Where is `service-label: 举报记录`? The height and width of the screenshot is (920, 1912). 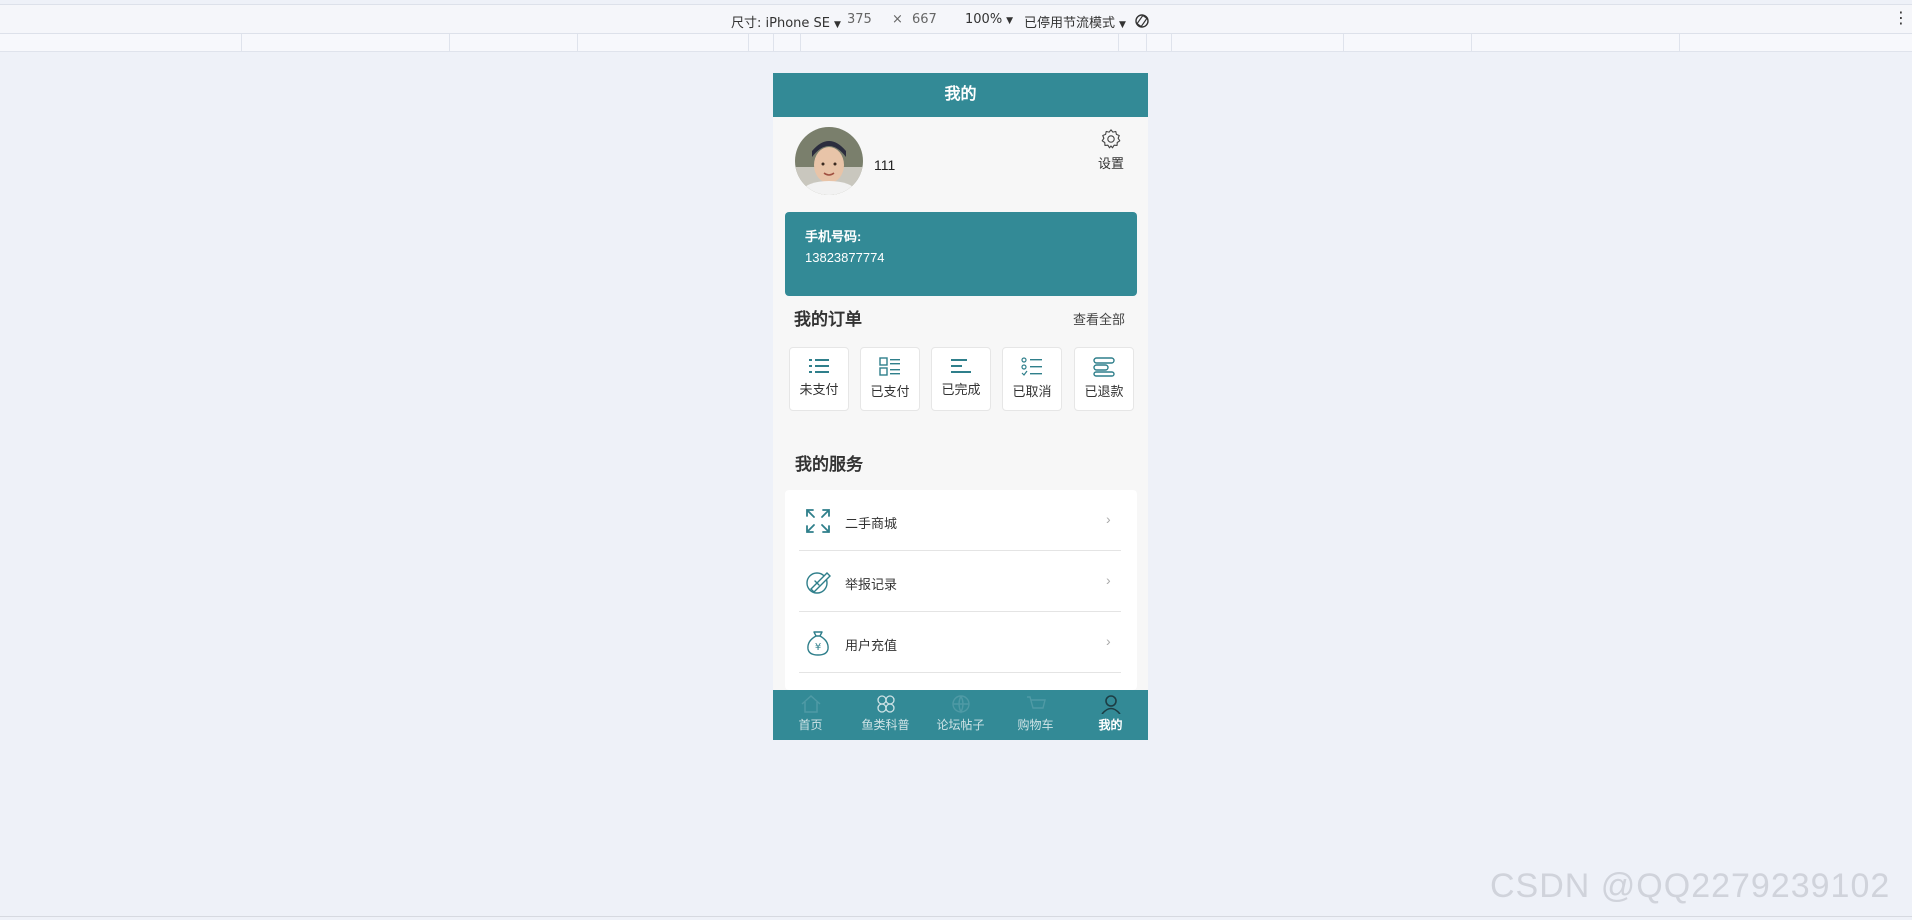
service-label: 举报记录 is located at coordinates (871, 584).